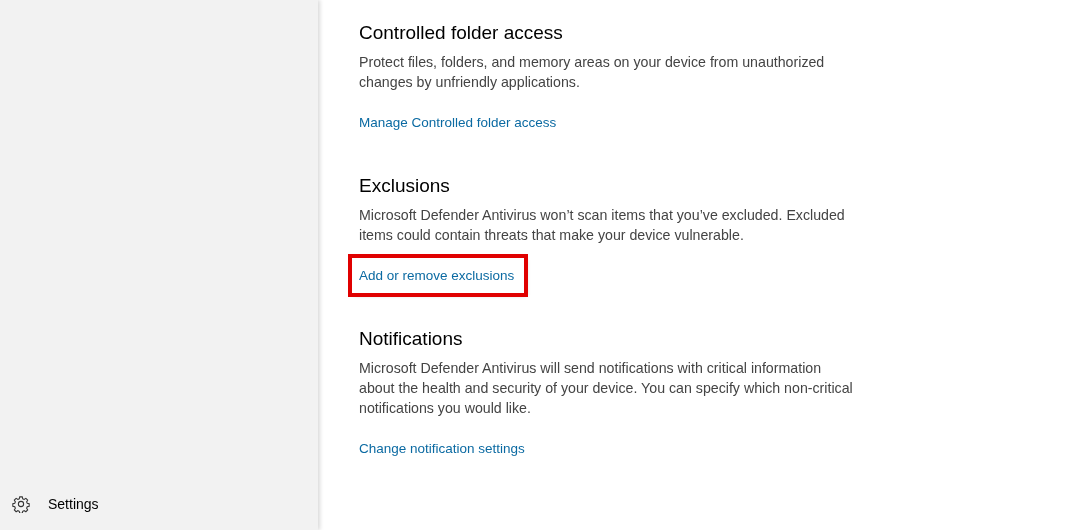  Describe the element at coordinates (592, 72) in the screenshot. I see `section-description: Protect files, folders, and memory areas on your device from unauthorized changes by unfriendly applications.` at that location.